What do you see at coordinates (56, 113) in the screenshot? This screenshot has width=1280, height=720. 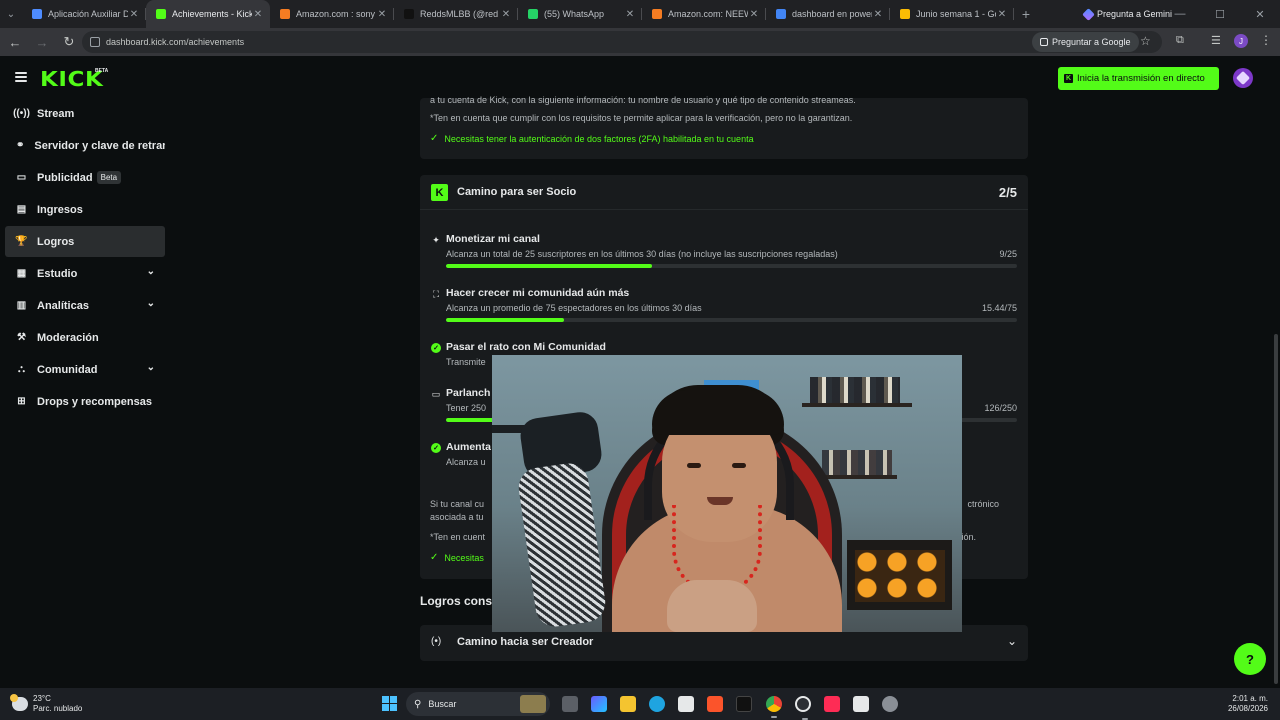 I see `sidebar-item-label: Stream` at bounding box center [56, 113].